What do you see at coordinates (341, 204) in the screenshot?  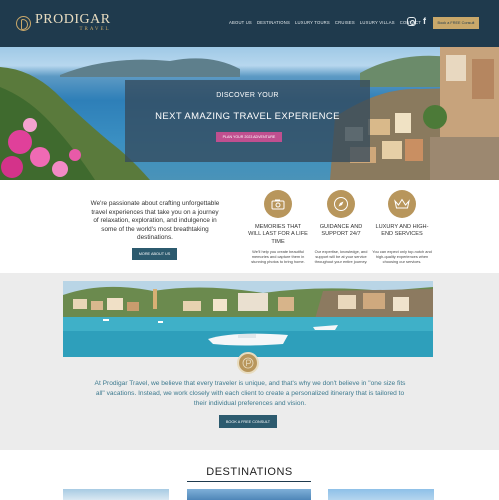 I see `compass-icon` at bounding box center [341, 204].